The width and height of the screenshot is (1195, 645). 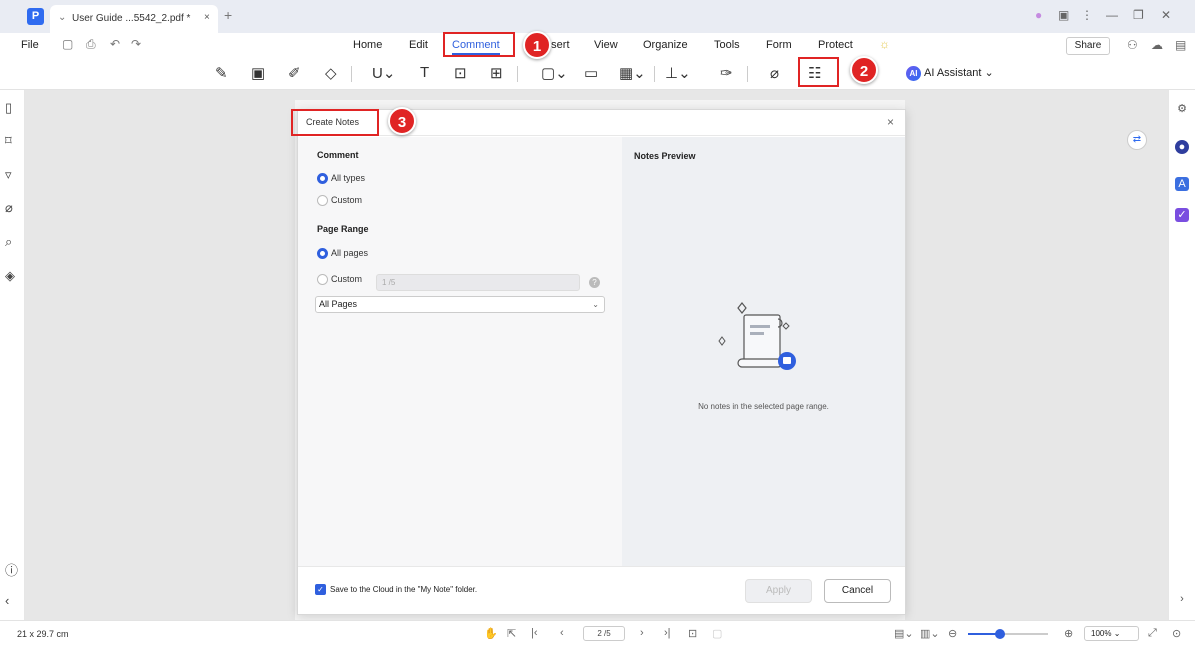 What do you see at coordinates (1138, 15) in the screenshot?
I see `restore-icon: ❐` at bounding box center [1138, 15].